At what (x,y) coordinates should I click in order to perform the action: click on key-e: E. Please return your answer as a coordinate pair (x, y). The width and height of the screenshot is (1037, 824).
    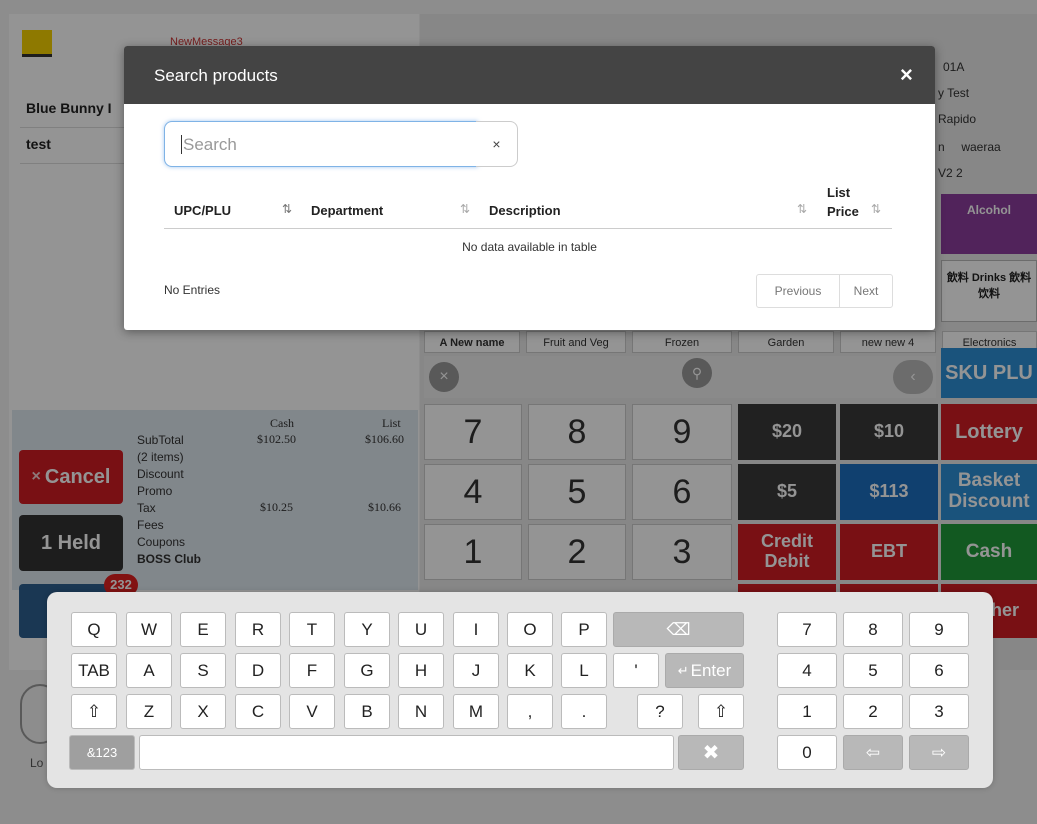
    Looking at the image, I should click on (203, 629).